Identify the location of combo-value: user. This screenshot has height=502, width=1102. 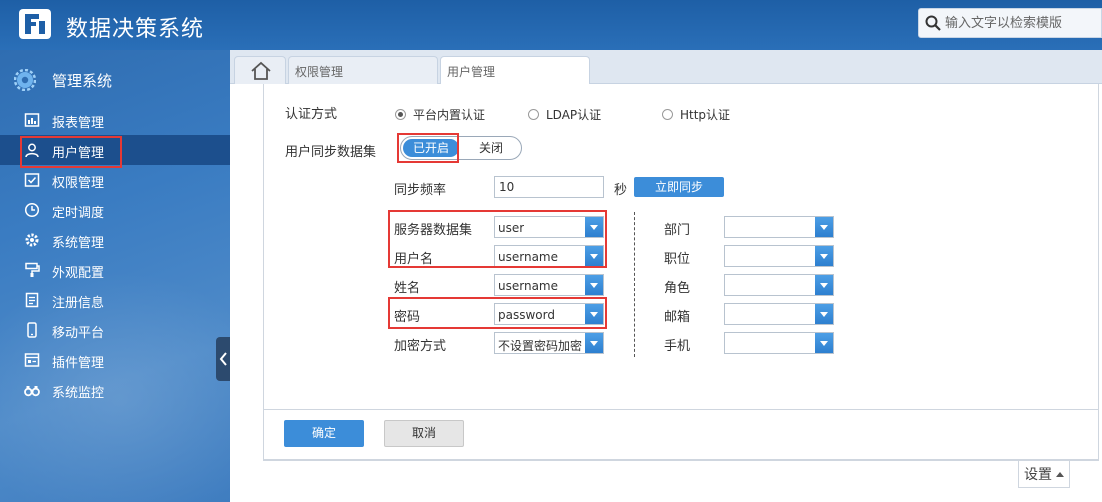
(511, 228).